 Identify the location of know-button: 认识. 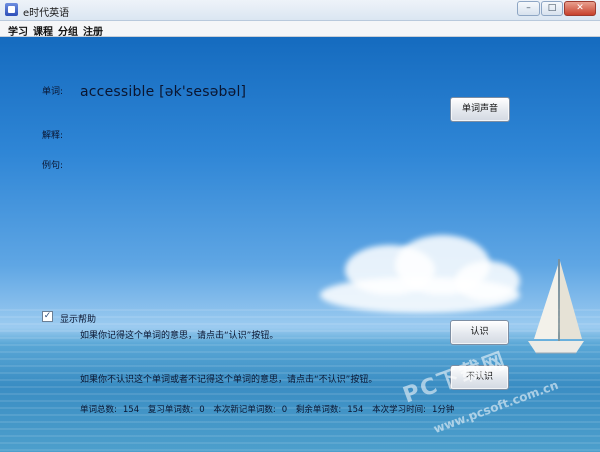
(479, 332).